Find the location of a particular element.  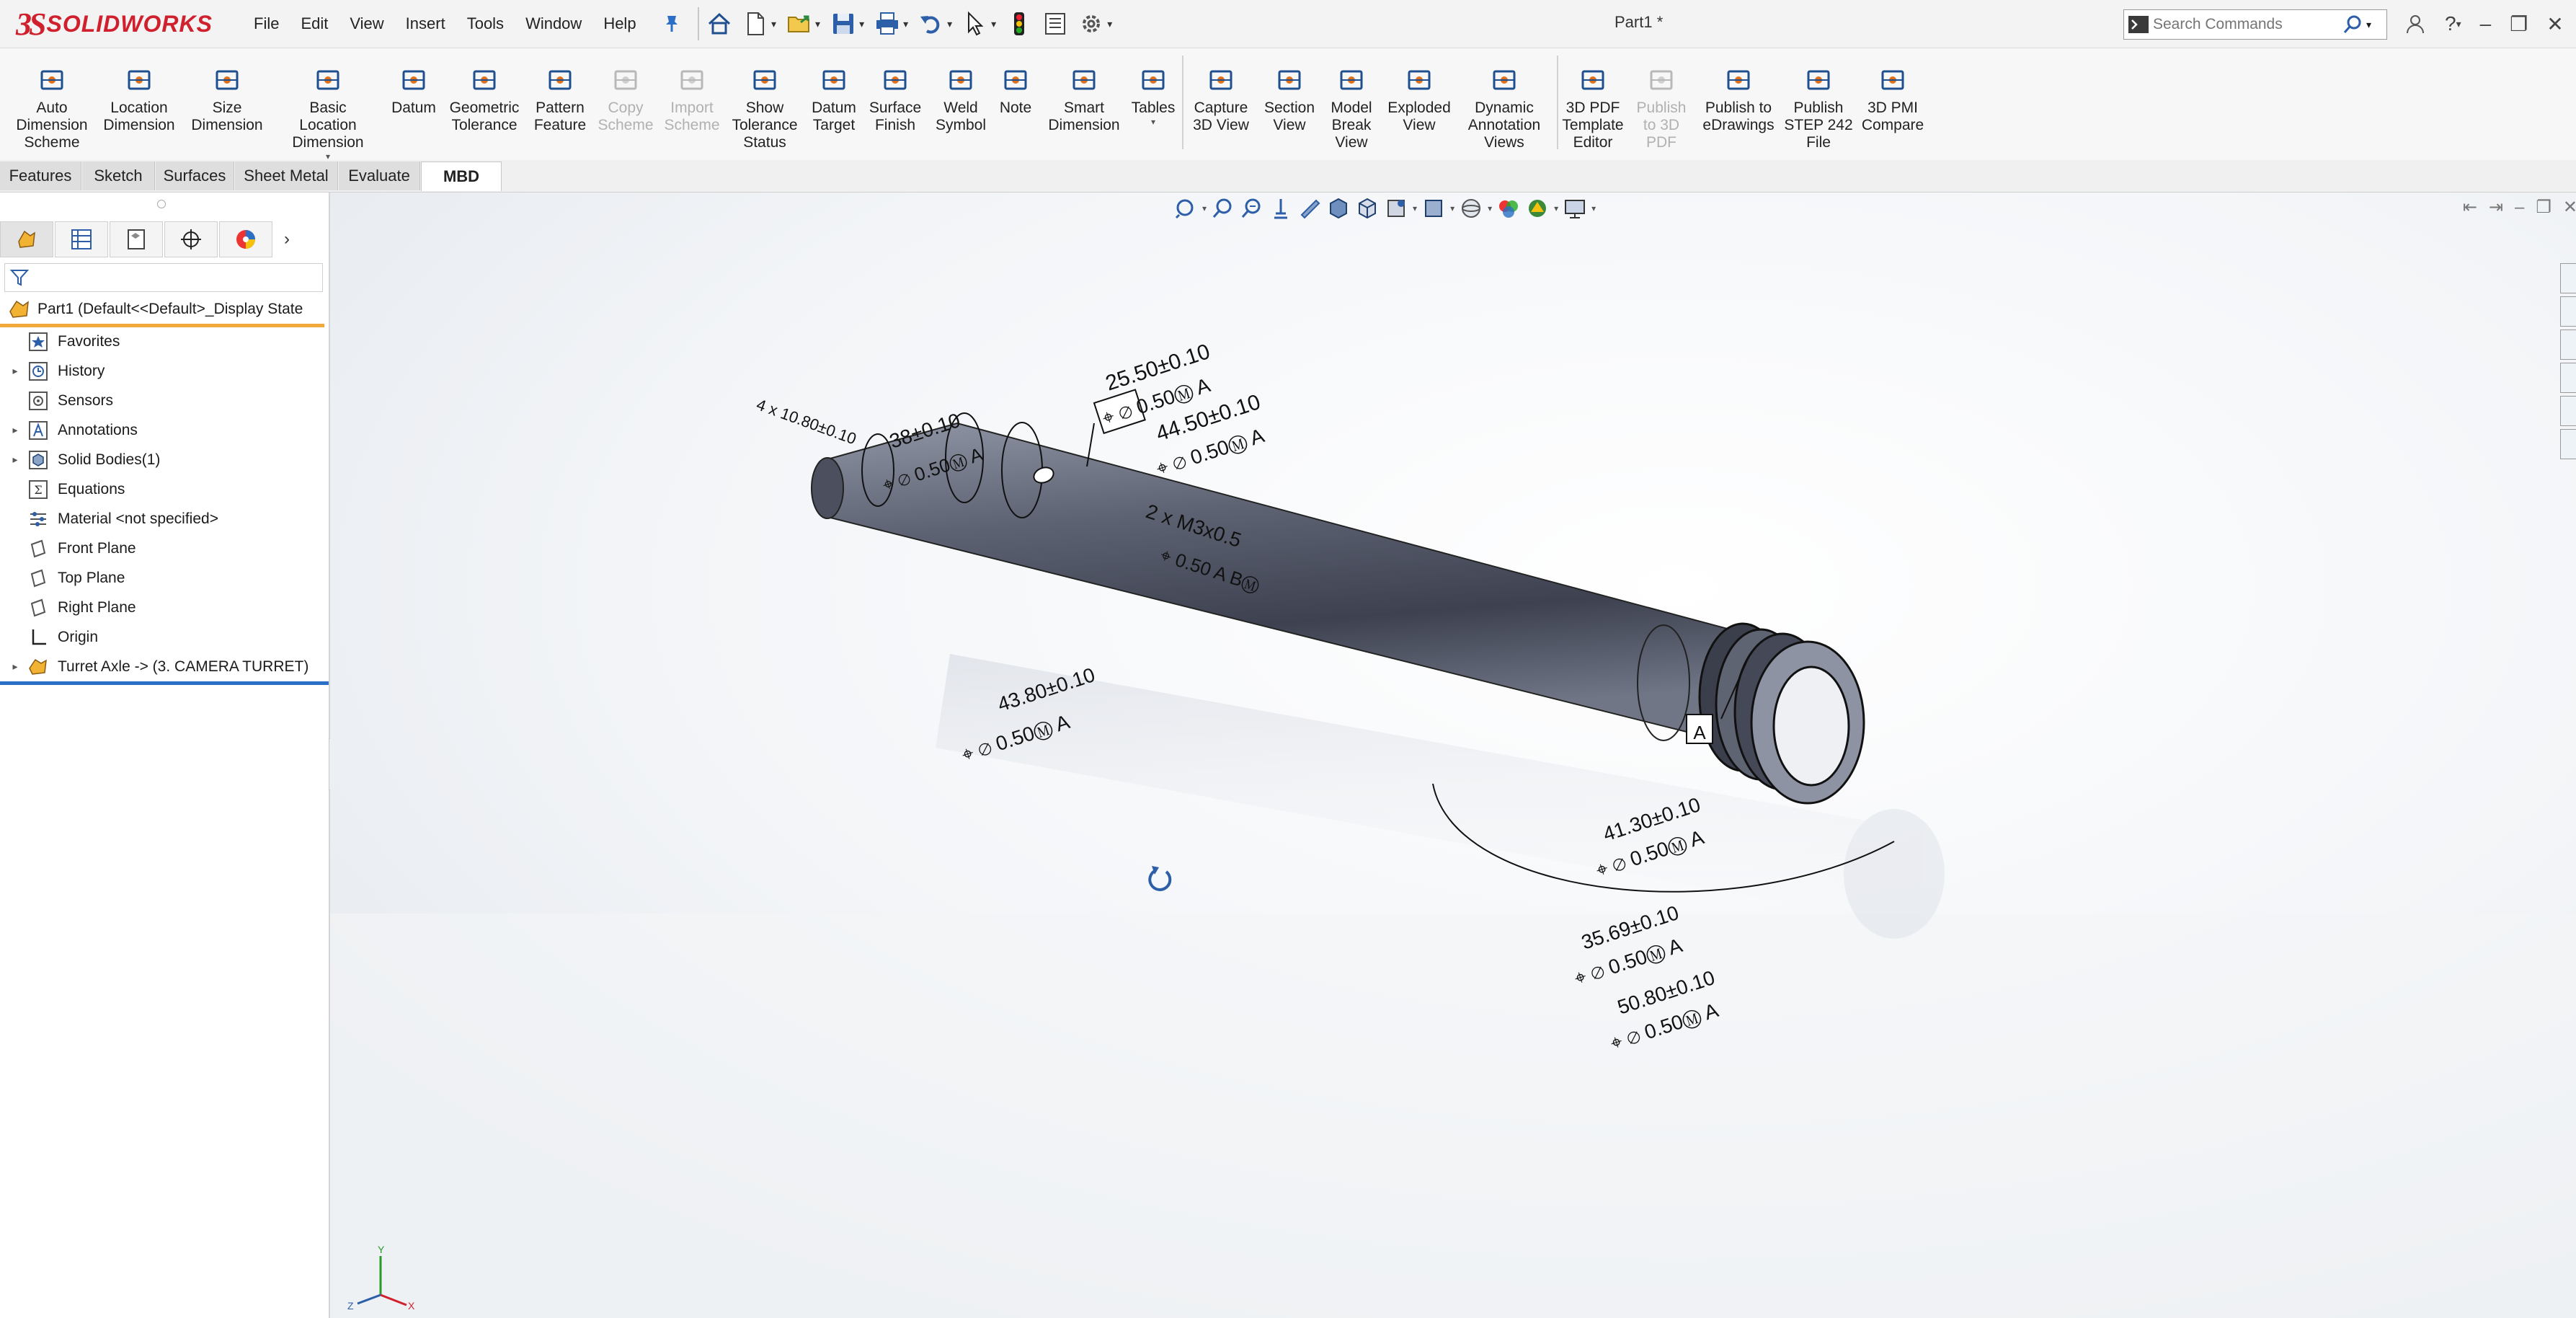

next-viewport-icon: ⇥ is located at coordinates (2496, 207).